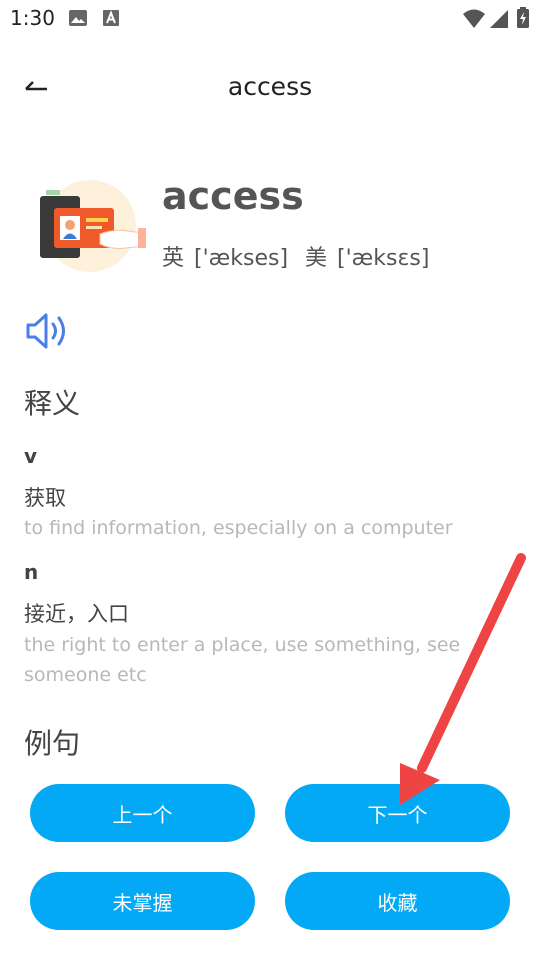  What do you see at coordinates (78, 18) in the screenshot?
I see `image-icon` at bounding box center [78, 18].